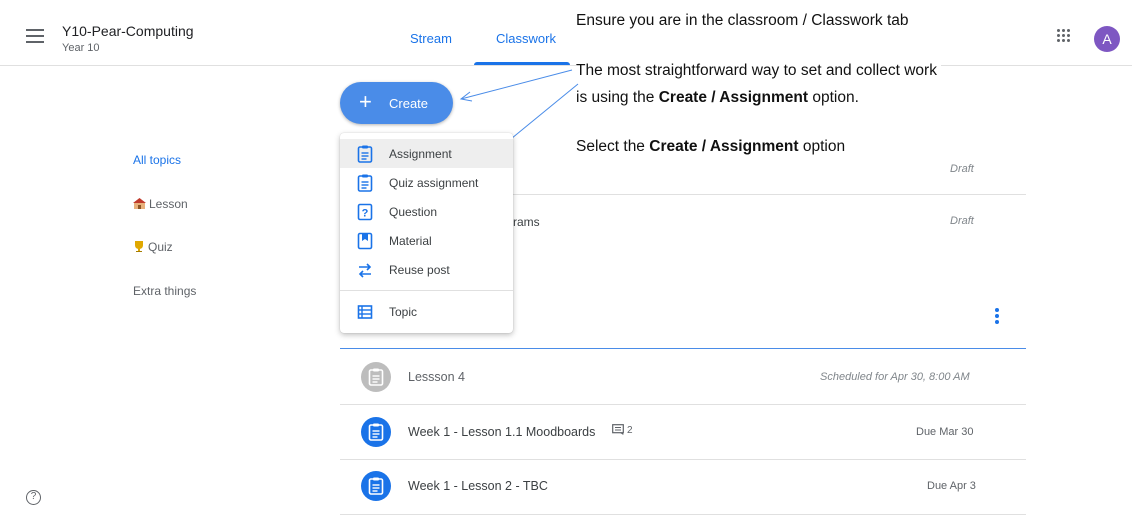 The image size is (1132, 521). I want to click on item-scheduled-date: Scheduled for Apr 30, 8:00 AM, so click(895, 377).